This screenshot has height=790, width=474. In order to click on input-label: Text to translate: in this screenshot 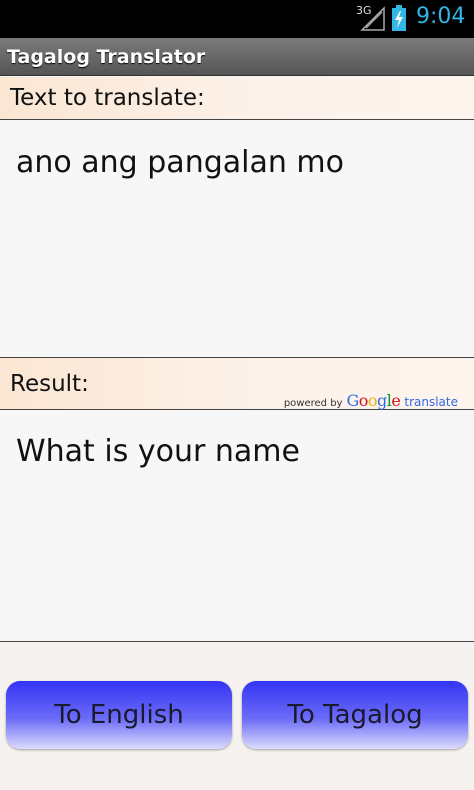, I will do `click(237, 98)`.